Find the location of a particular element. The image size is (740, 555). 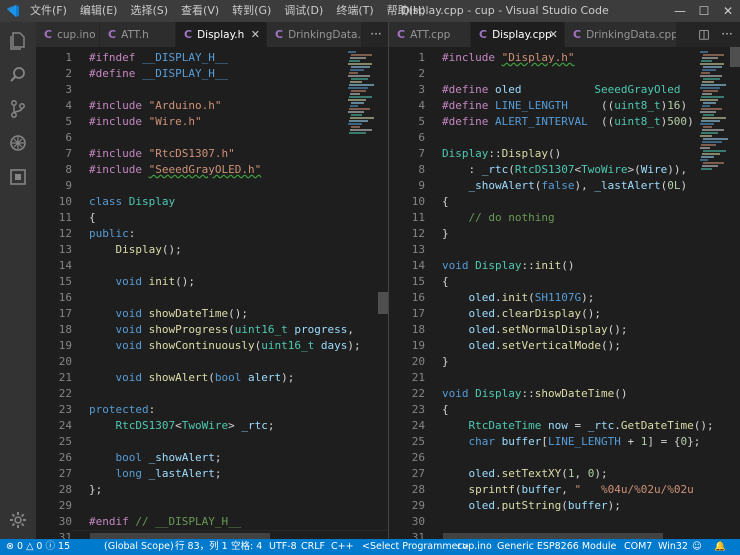

code-line: 8 : _rtc(RtcDS1307<TwoWire>(Wire)), is located at coordinates (564, 170).